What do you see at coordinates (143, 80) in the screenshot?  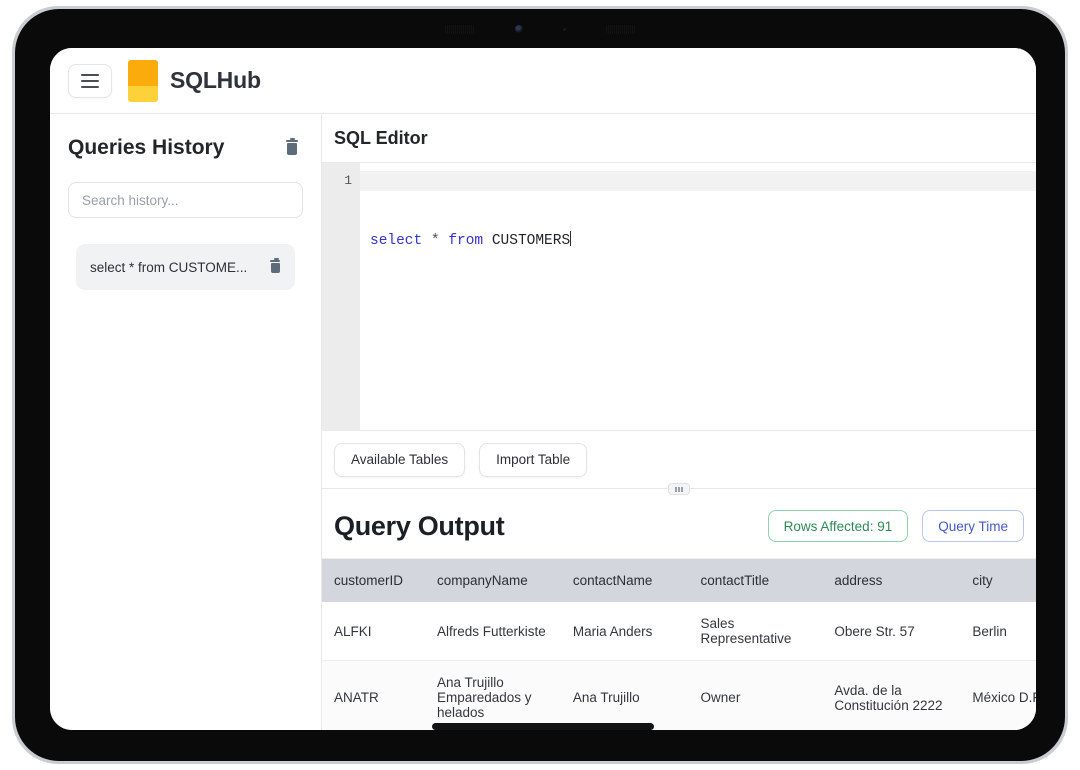 I see `sqlhub-logo-icon` at bounding box center [143, 80].